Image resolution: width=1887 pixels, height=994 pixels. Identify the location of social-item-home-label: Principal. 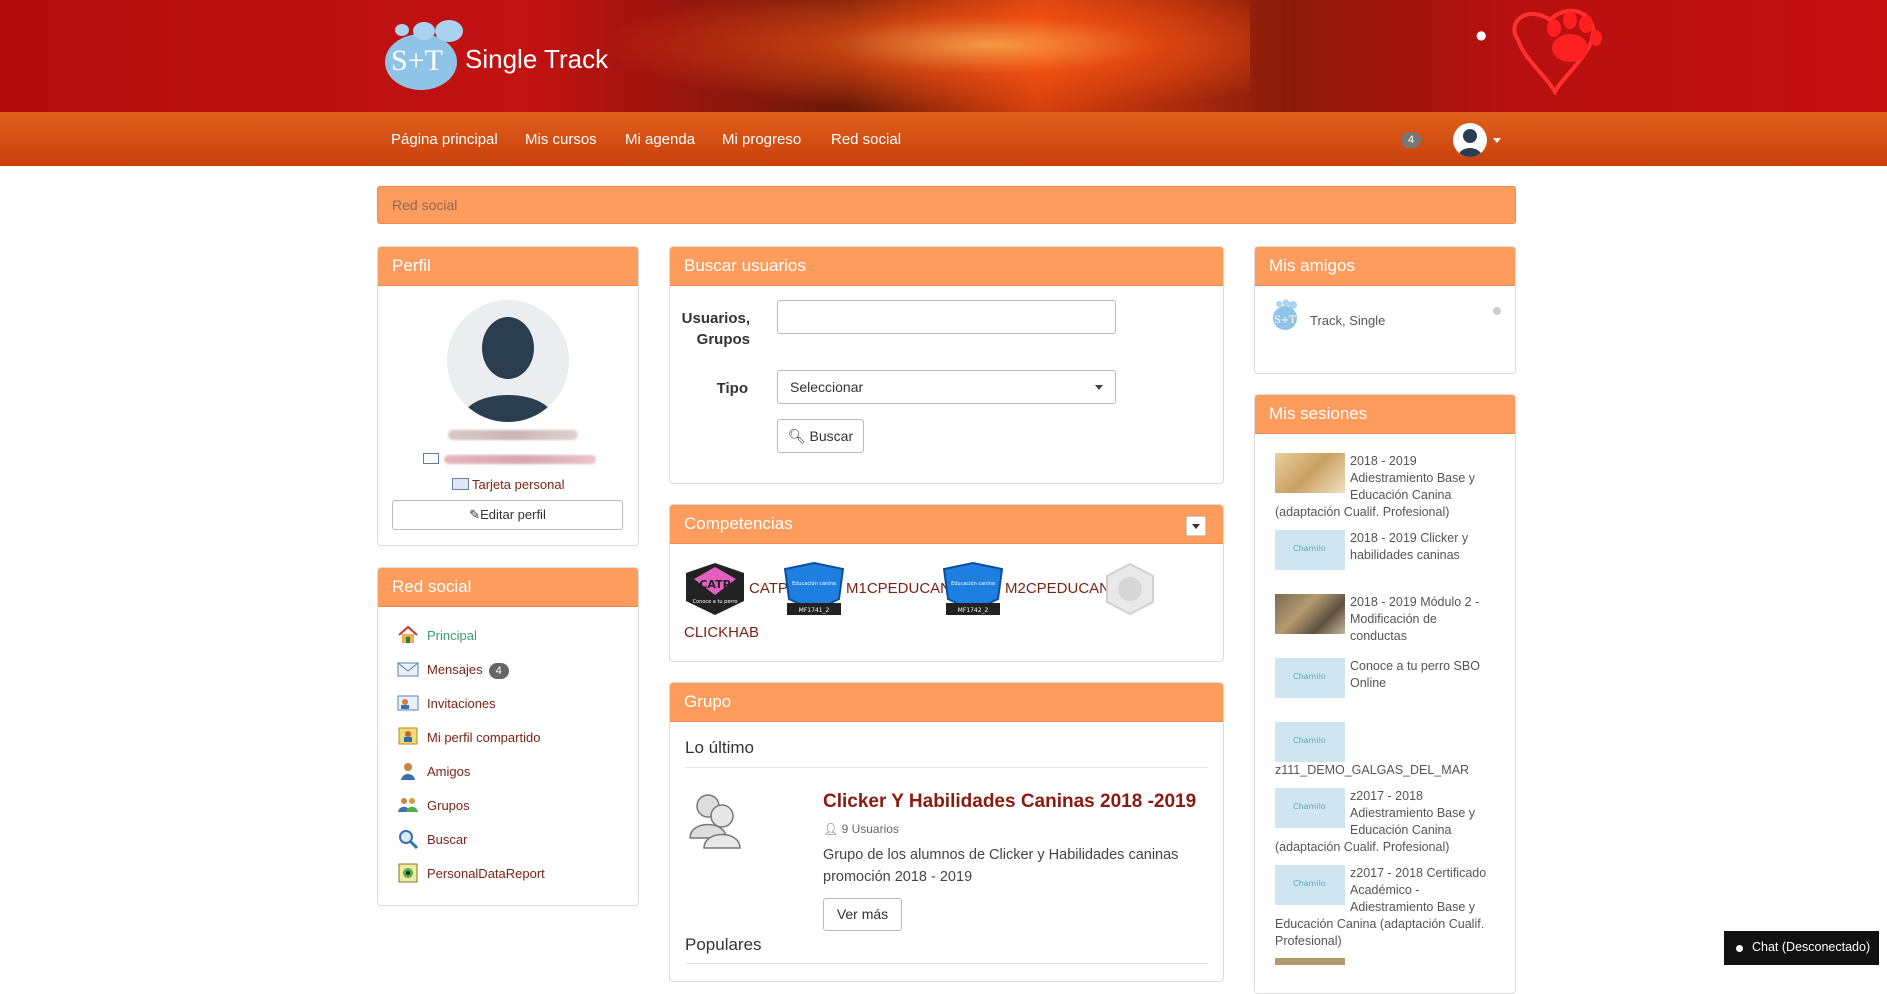
(452, 635).